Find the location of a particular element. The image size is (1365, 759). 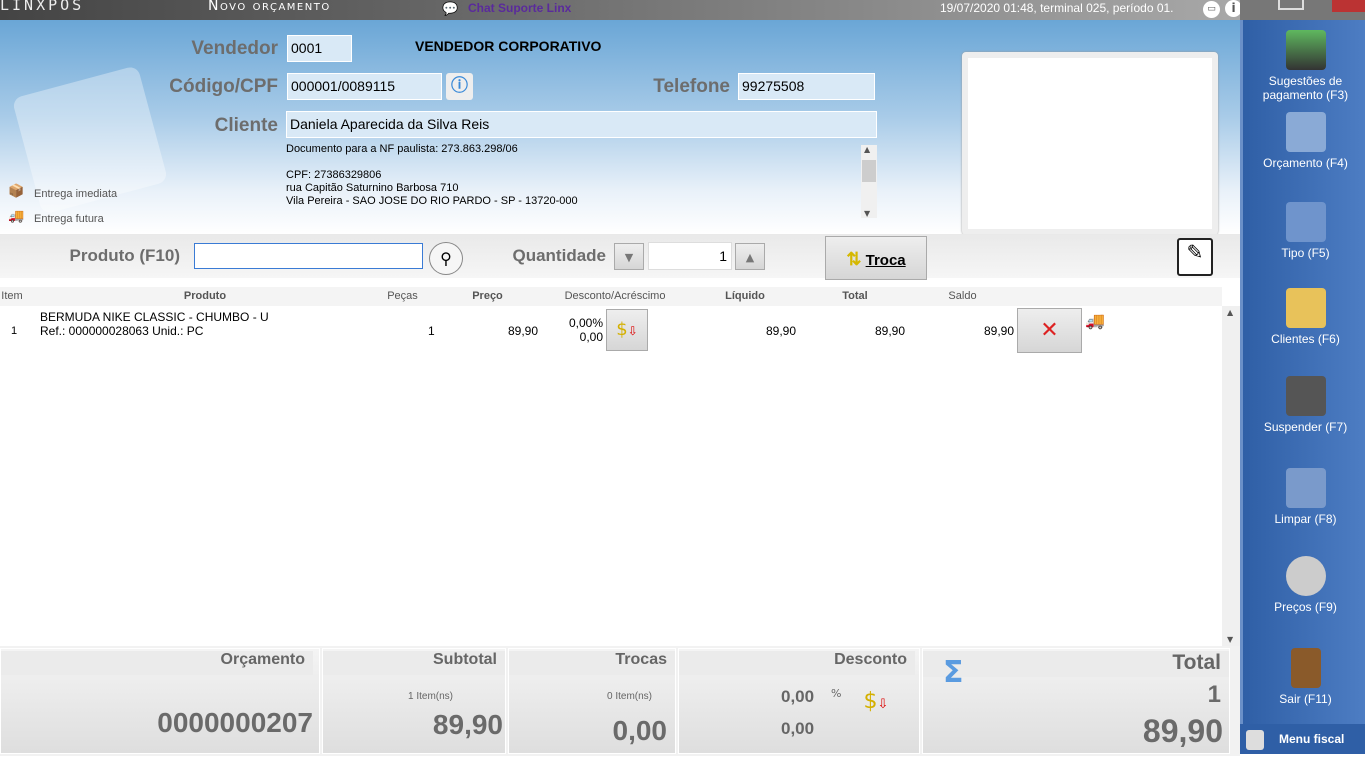

window-controls is located at coordinates (1302, 10).